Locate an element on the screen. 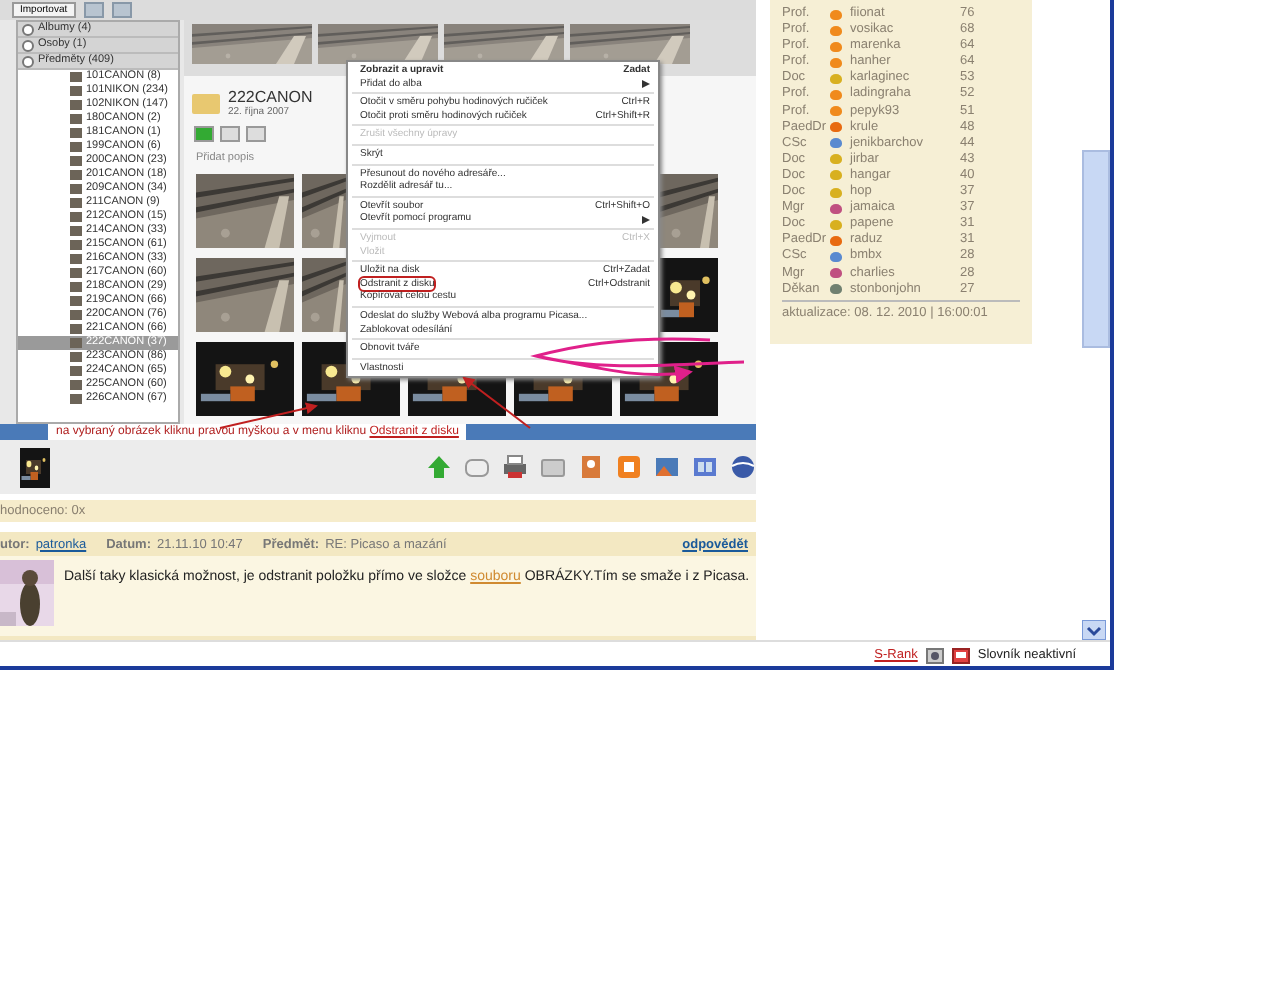 This screenshot has height=998, width=1274. avatar is located at coordinates (27, 593).